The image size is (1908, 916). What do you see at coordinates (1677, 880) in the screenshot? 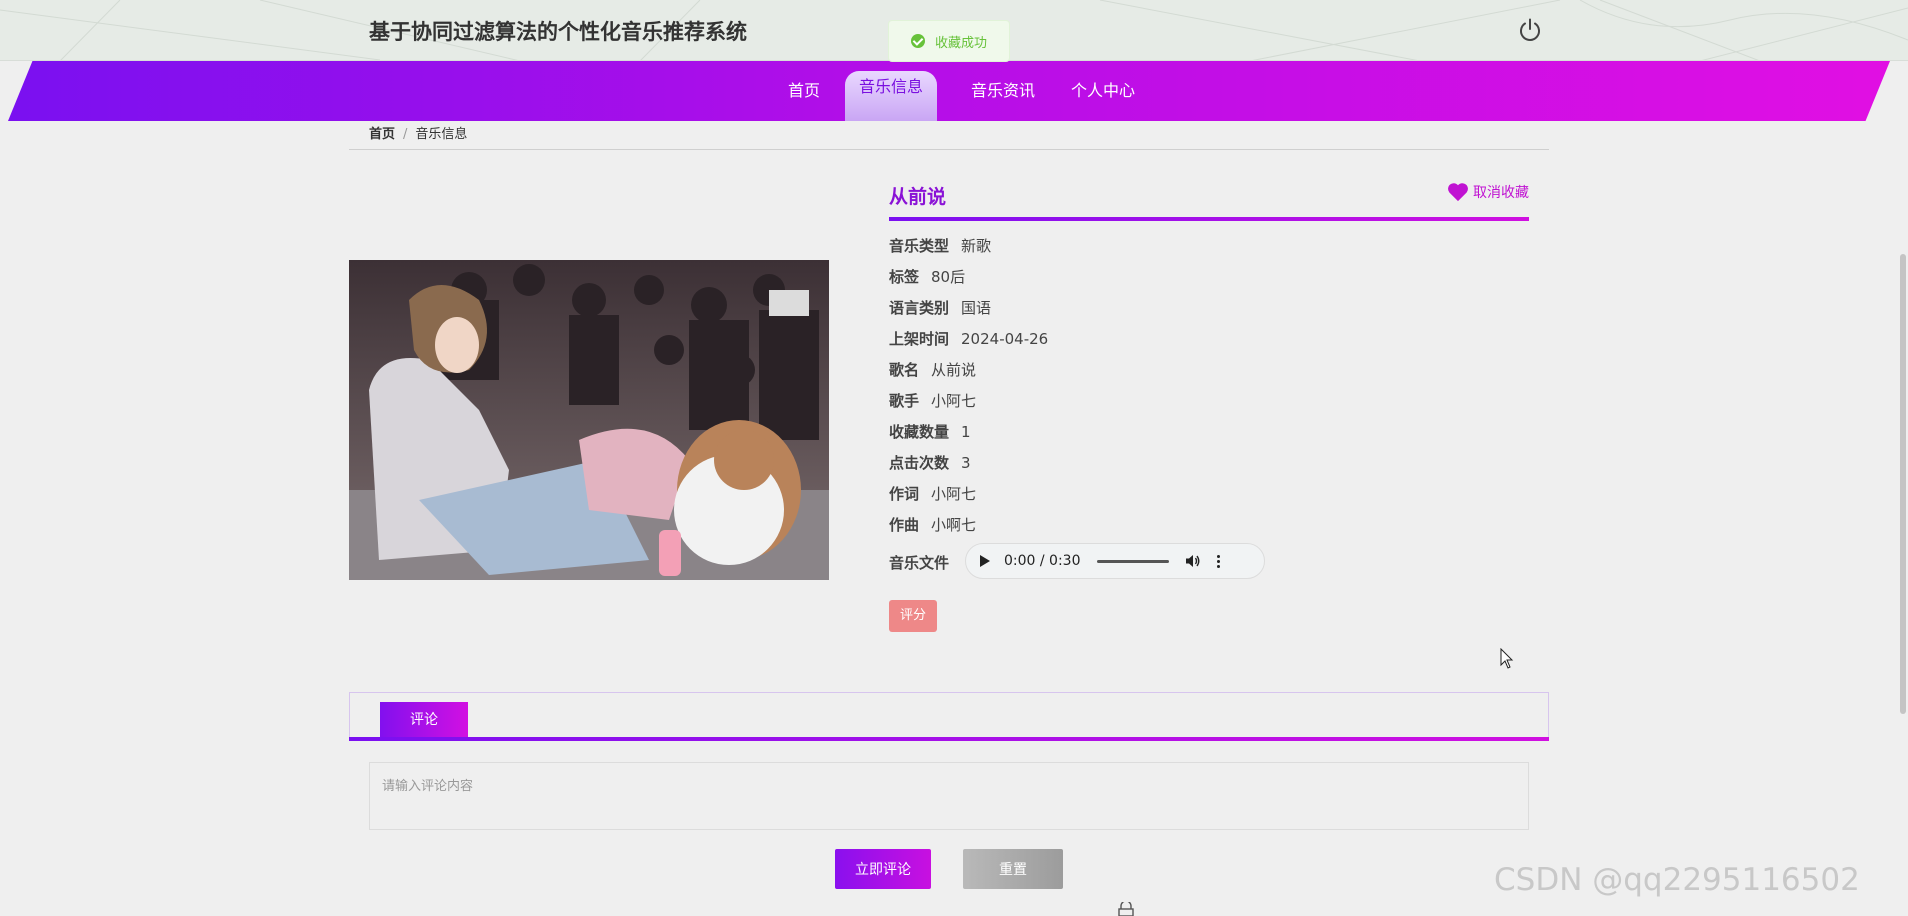
I see `watermark: CSDN @qq2295116502` at bounding box center [1677, 880].